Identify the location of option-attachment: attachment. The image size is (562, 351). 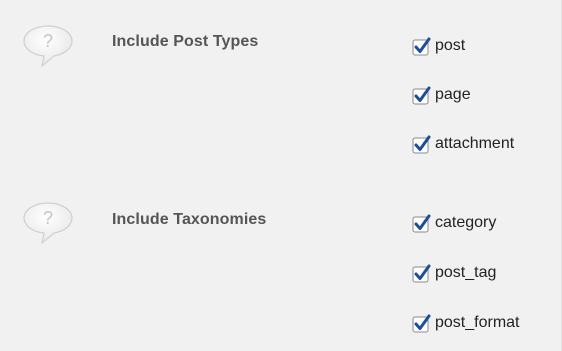
(463, 144).